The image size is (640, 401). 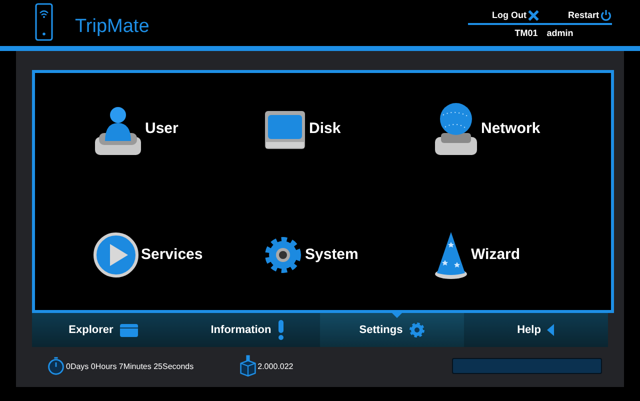 I want to click on phone-icon, so click(x=44, y=22).